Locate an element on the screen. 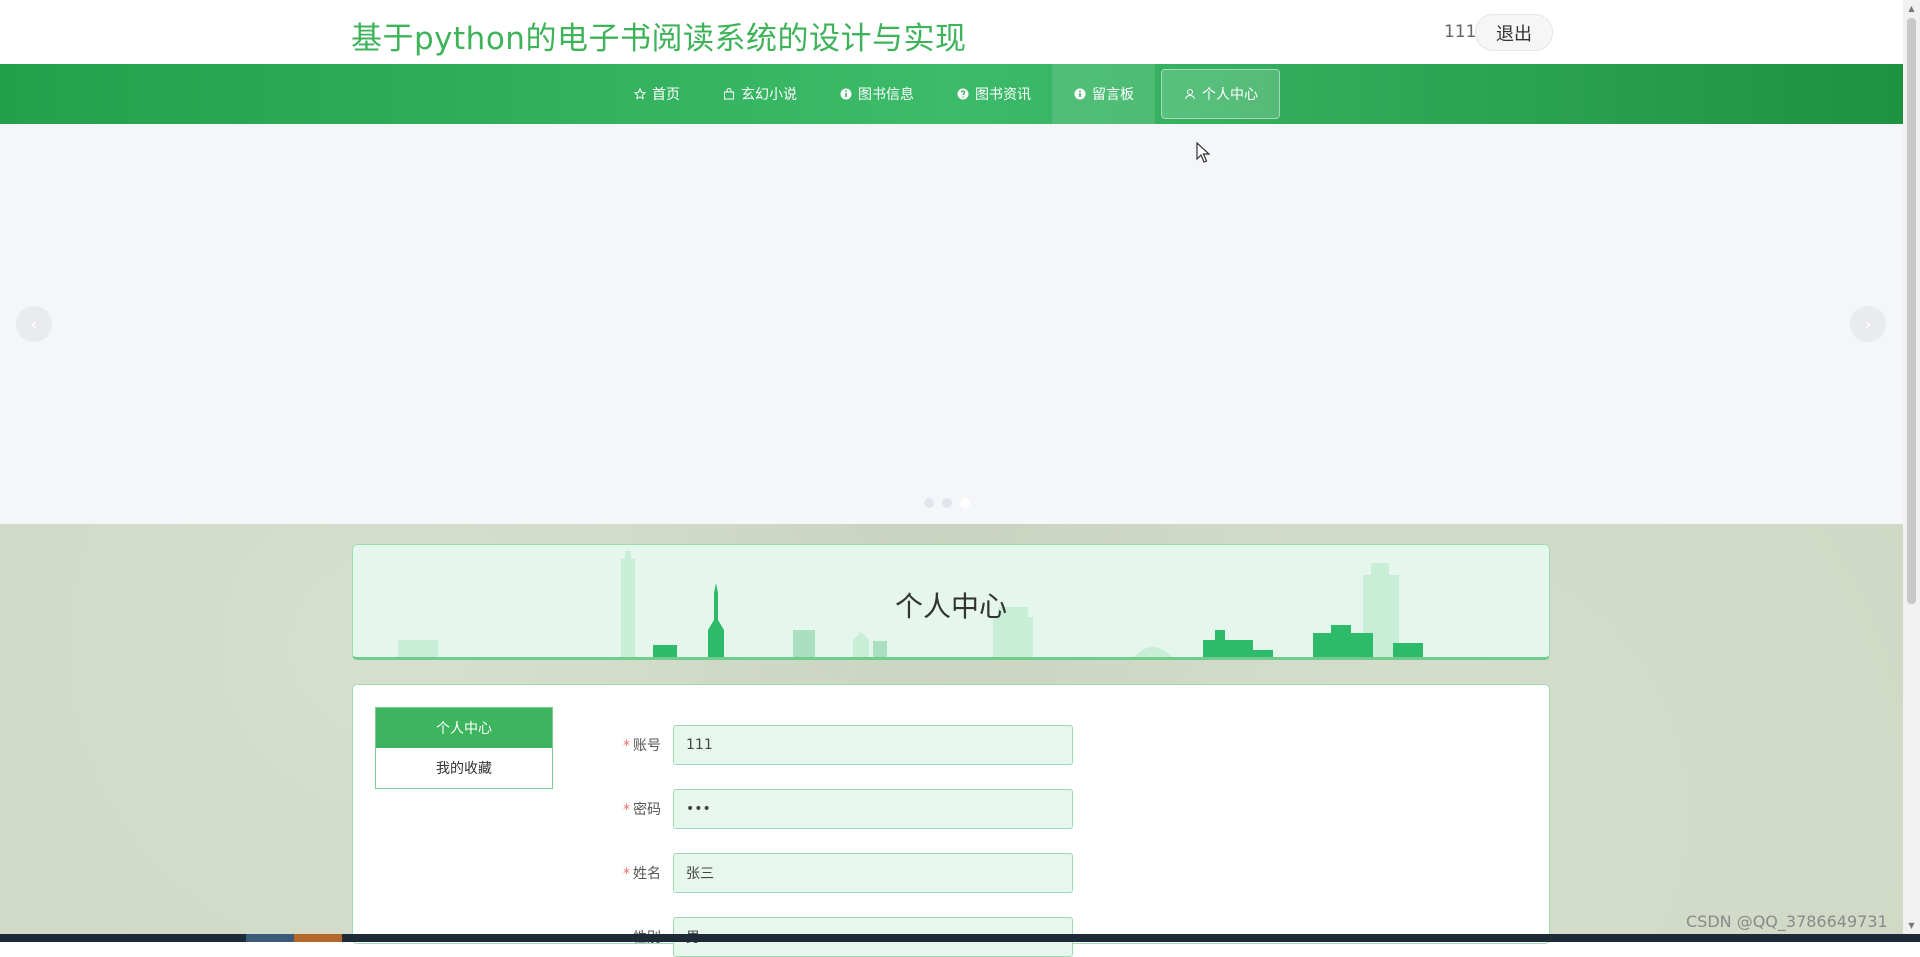 This screenshot has height=957, width=1920. nav-item-book-info: 图书信息 is located at coordinates (876, 94).